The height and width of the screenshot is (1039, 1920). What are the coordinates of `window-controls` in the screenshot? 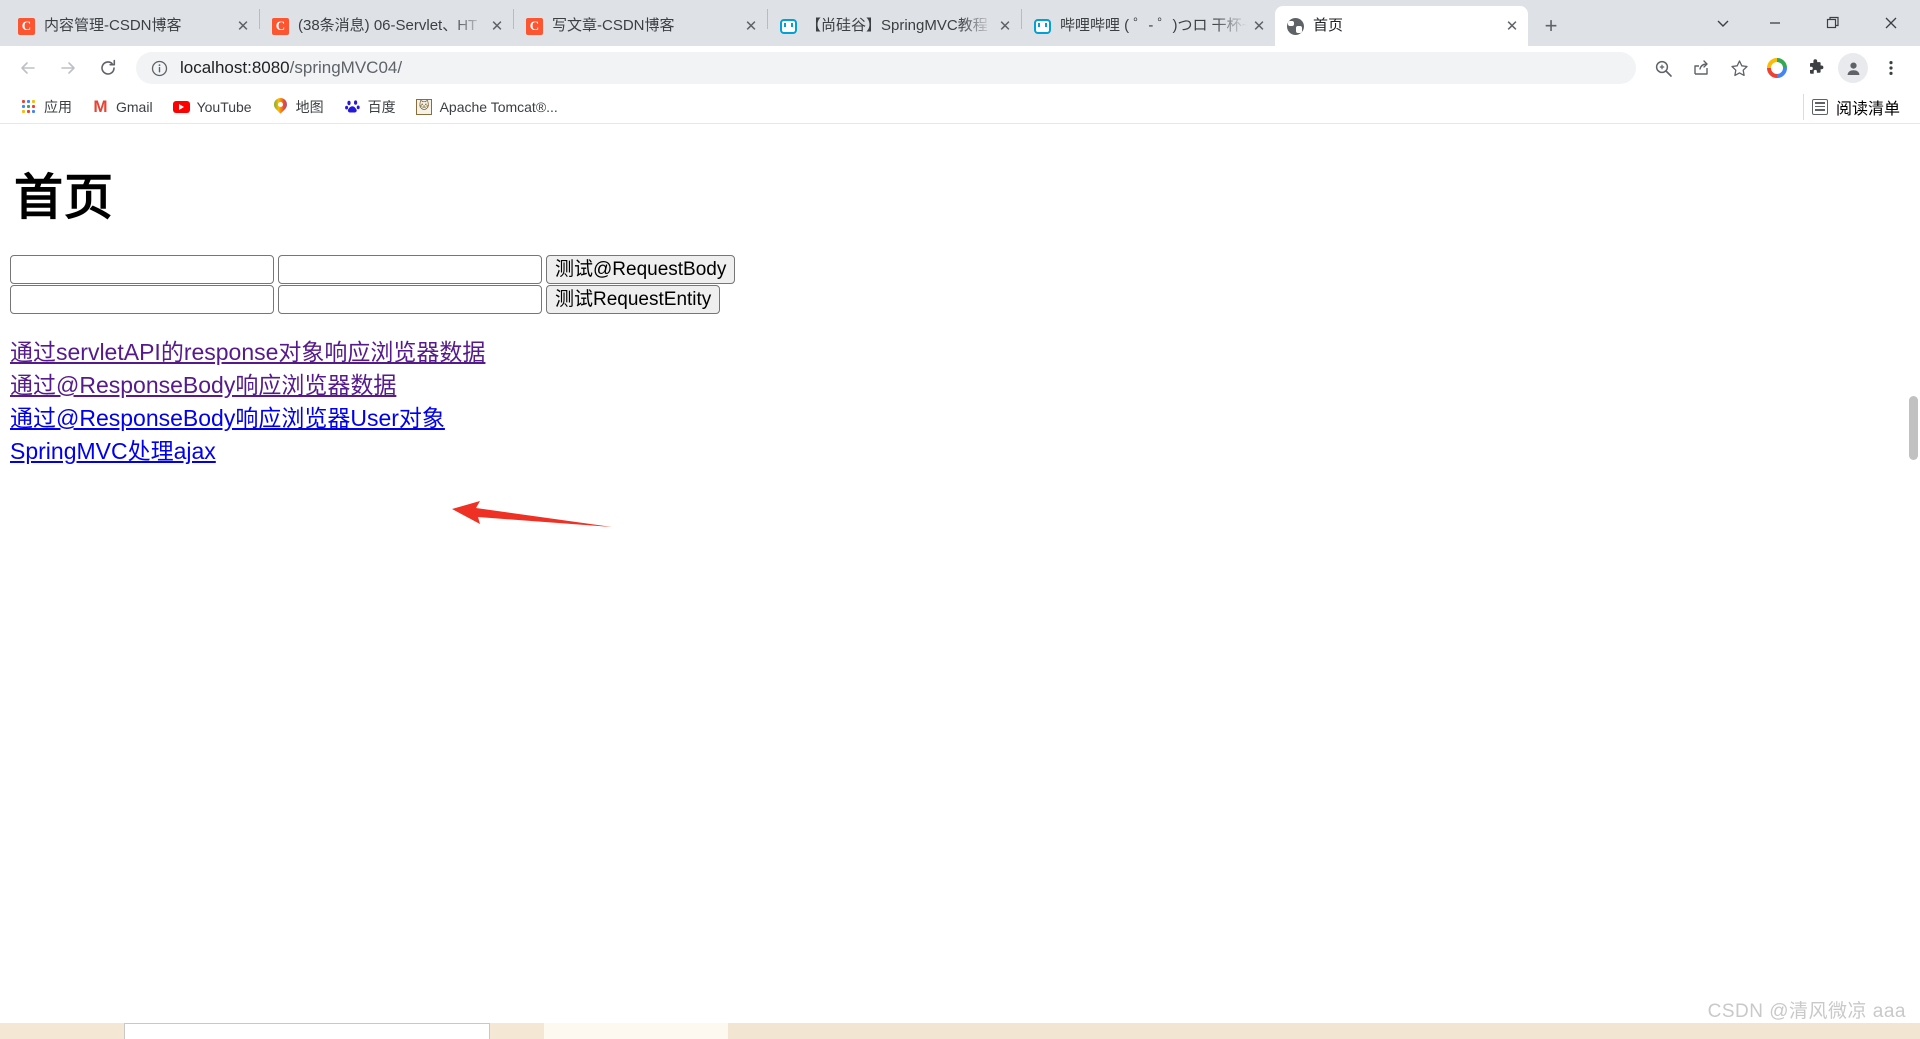 It's located at (1810, 23).